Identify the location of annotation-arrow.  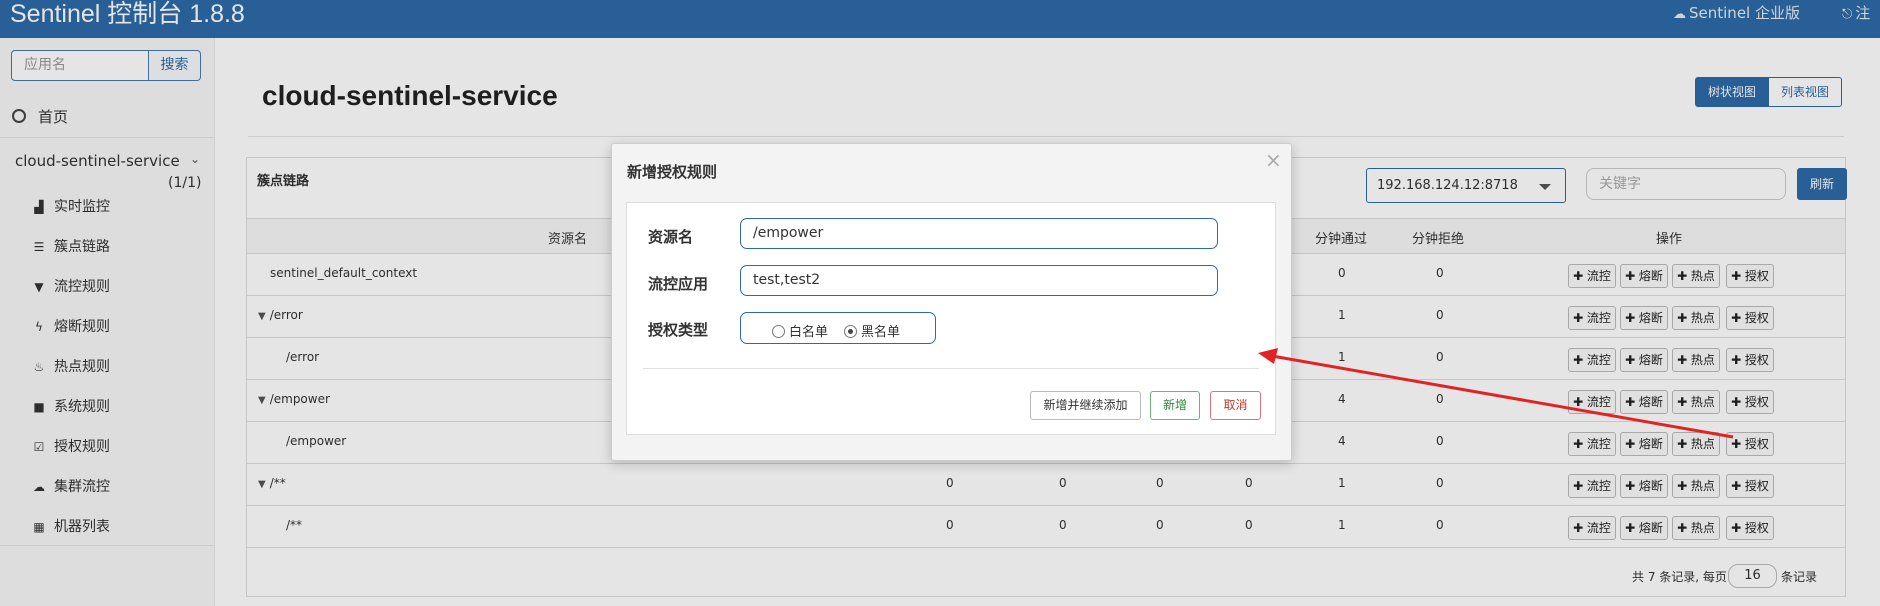
(1496, 393).